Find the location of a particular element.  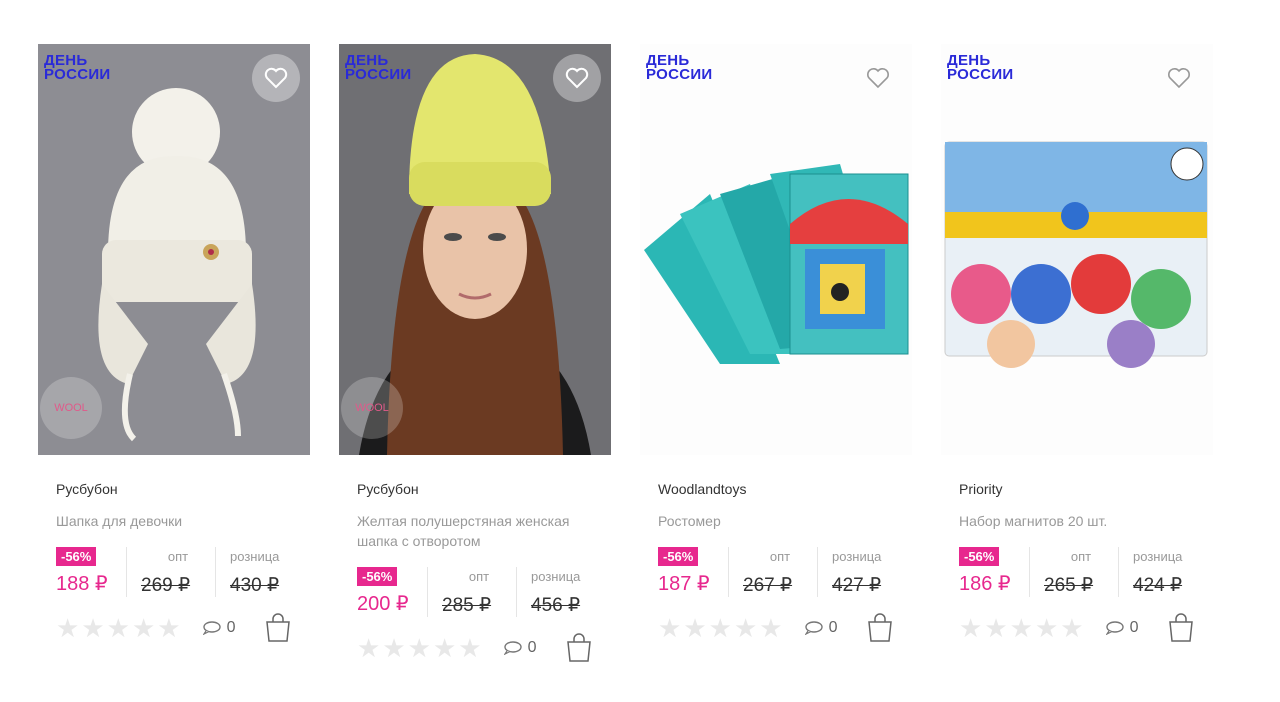

product-name: Набор магнитов 20 шт. is located at coordinates (1074, 521).